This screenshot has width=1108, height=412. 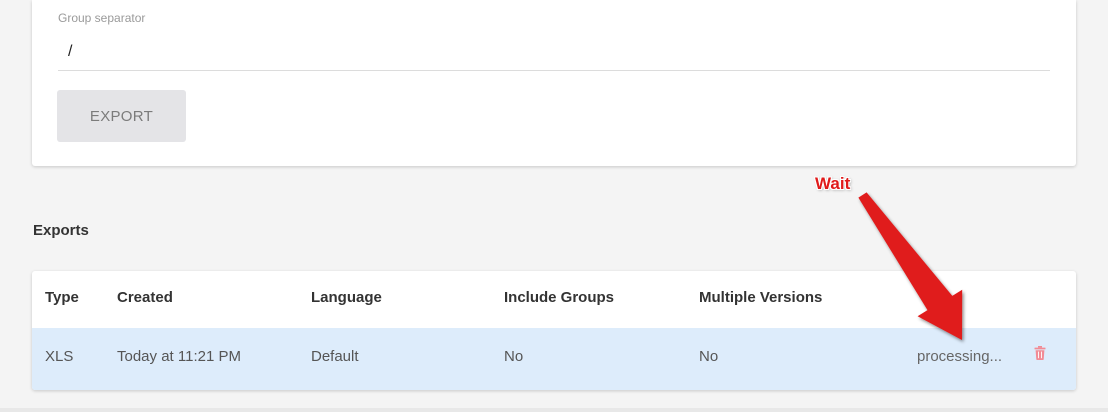 I want to click on column-header-multiple-versions: Multiple Versions, so click(x=761, y=297).